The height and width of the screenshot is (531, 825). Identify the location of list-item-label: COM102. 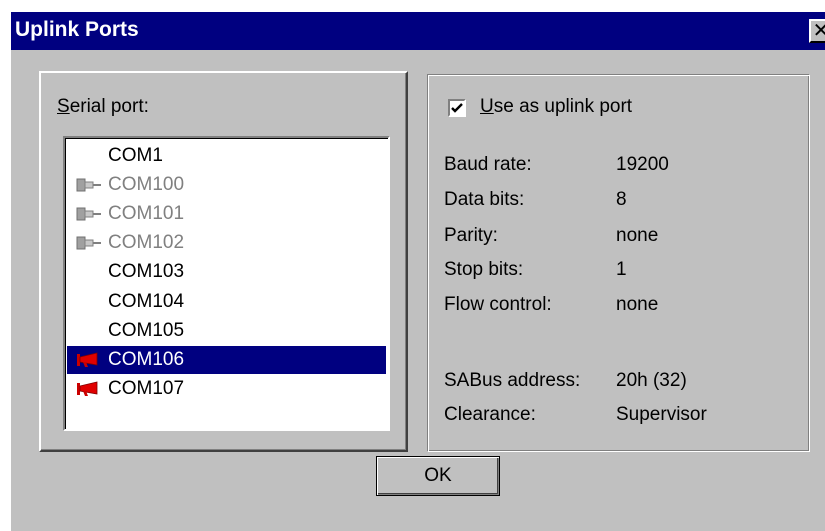
(146, 242).